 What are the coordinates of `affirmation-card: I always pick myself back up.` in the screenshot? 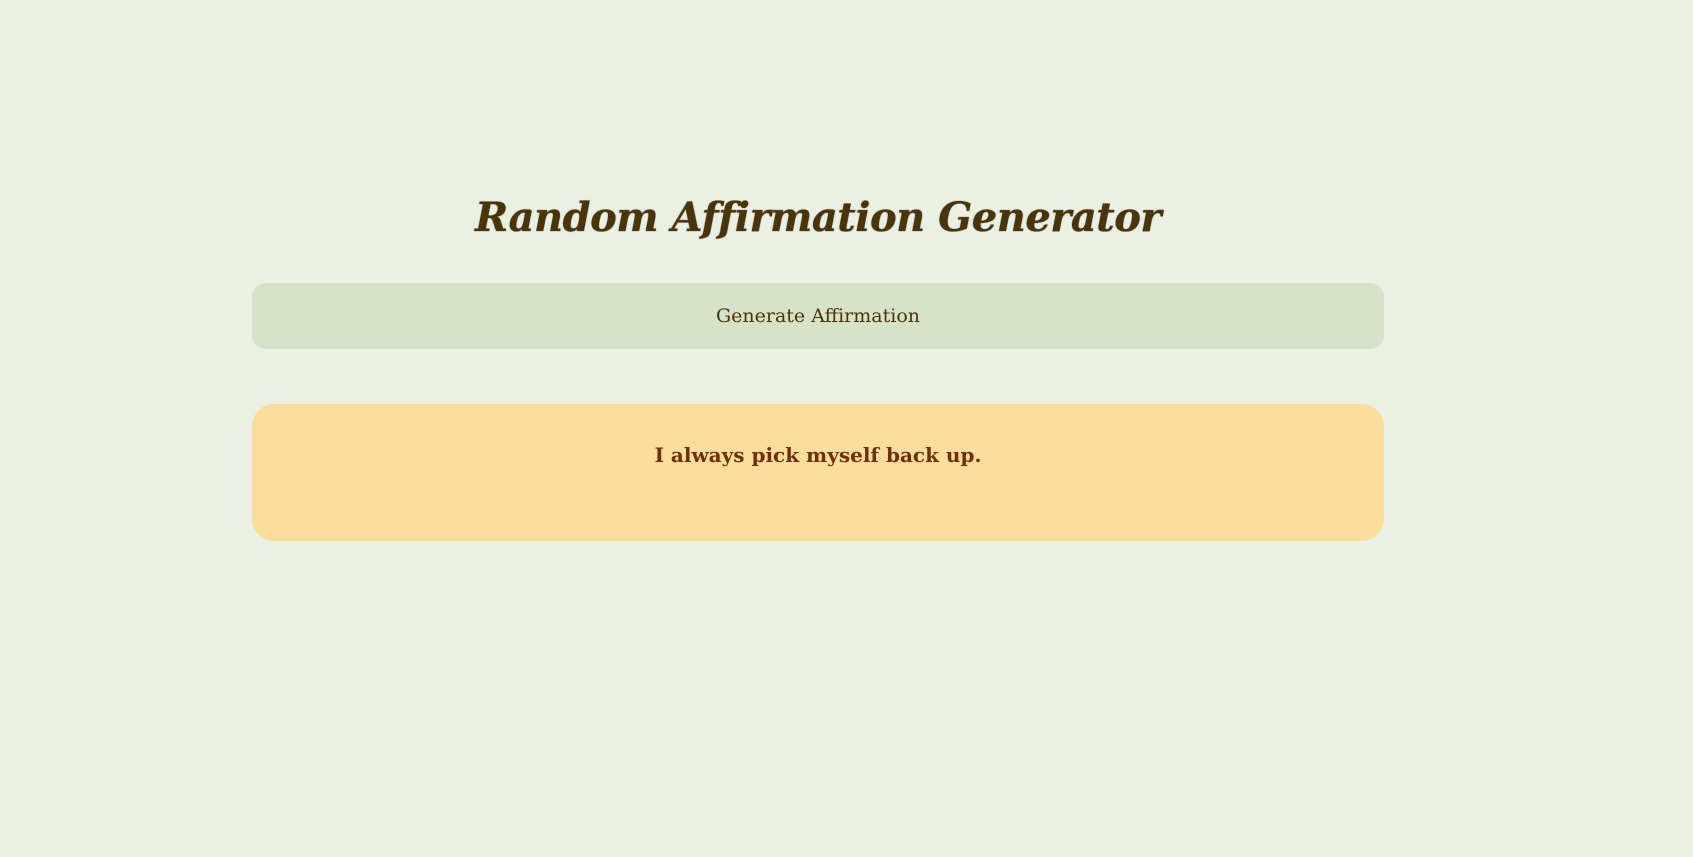 It's located at (818, 472).